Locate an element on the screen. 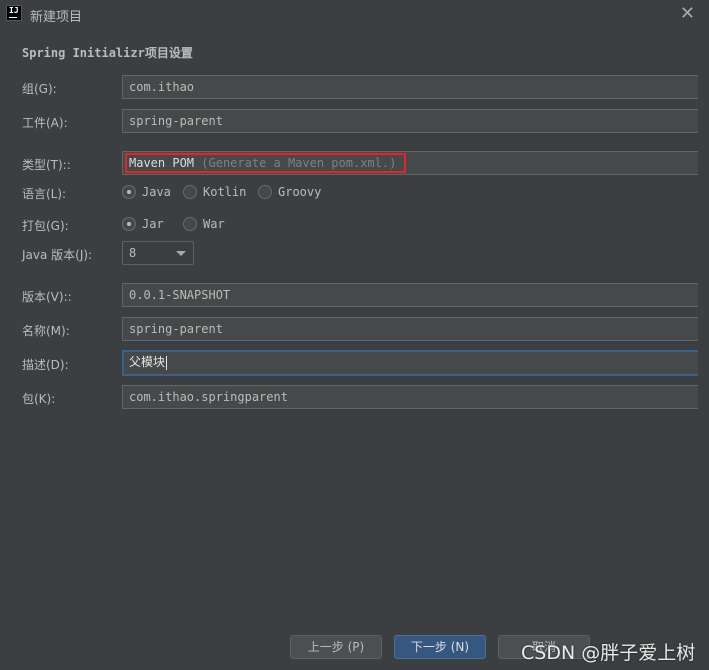  intellij-logo-icon: IJ is located at coordinates (14, 13).